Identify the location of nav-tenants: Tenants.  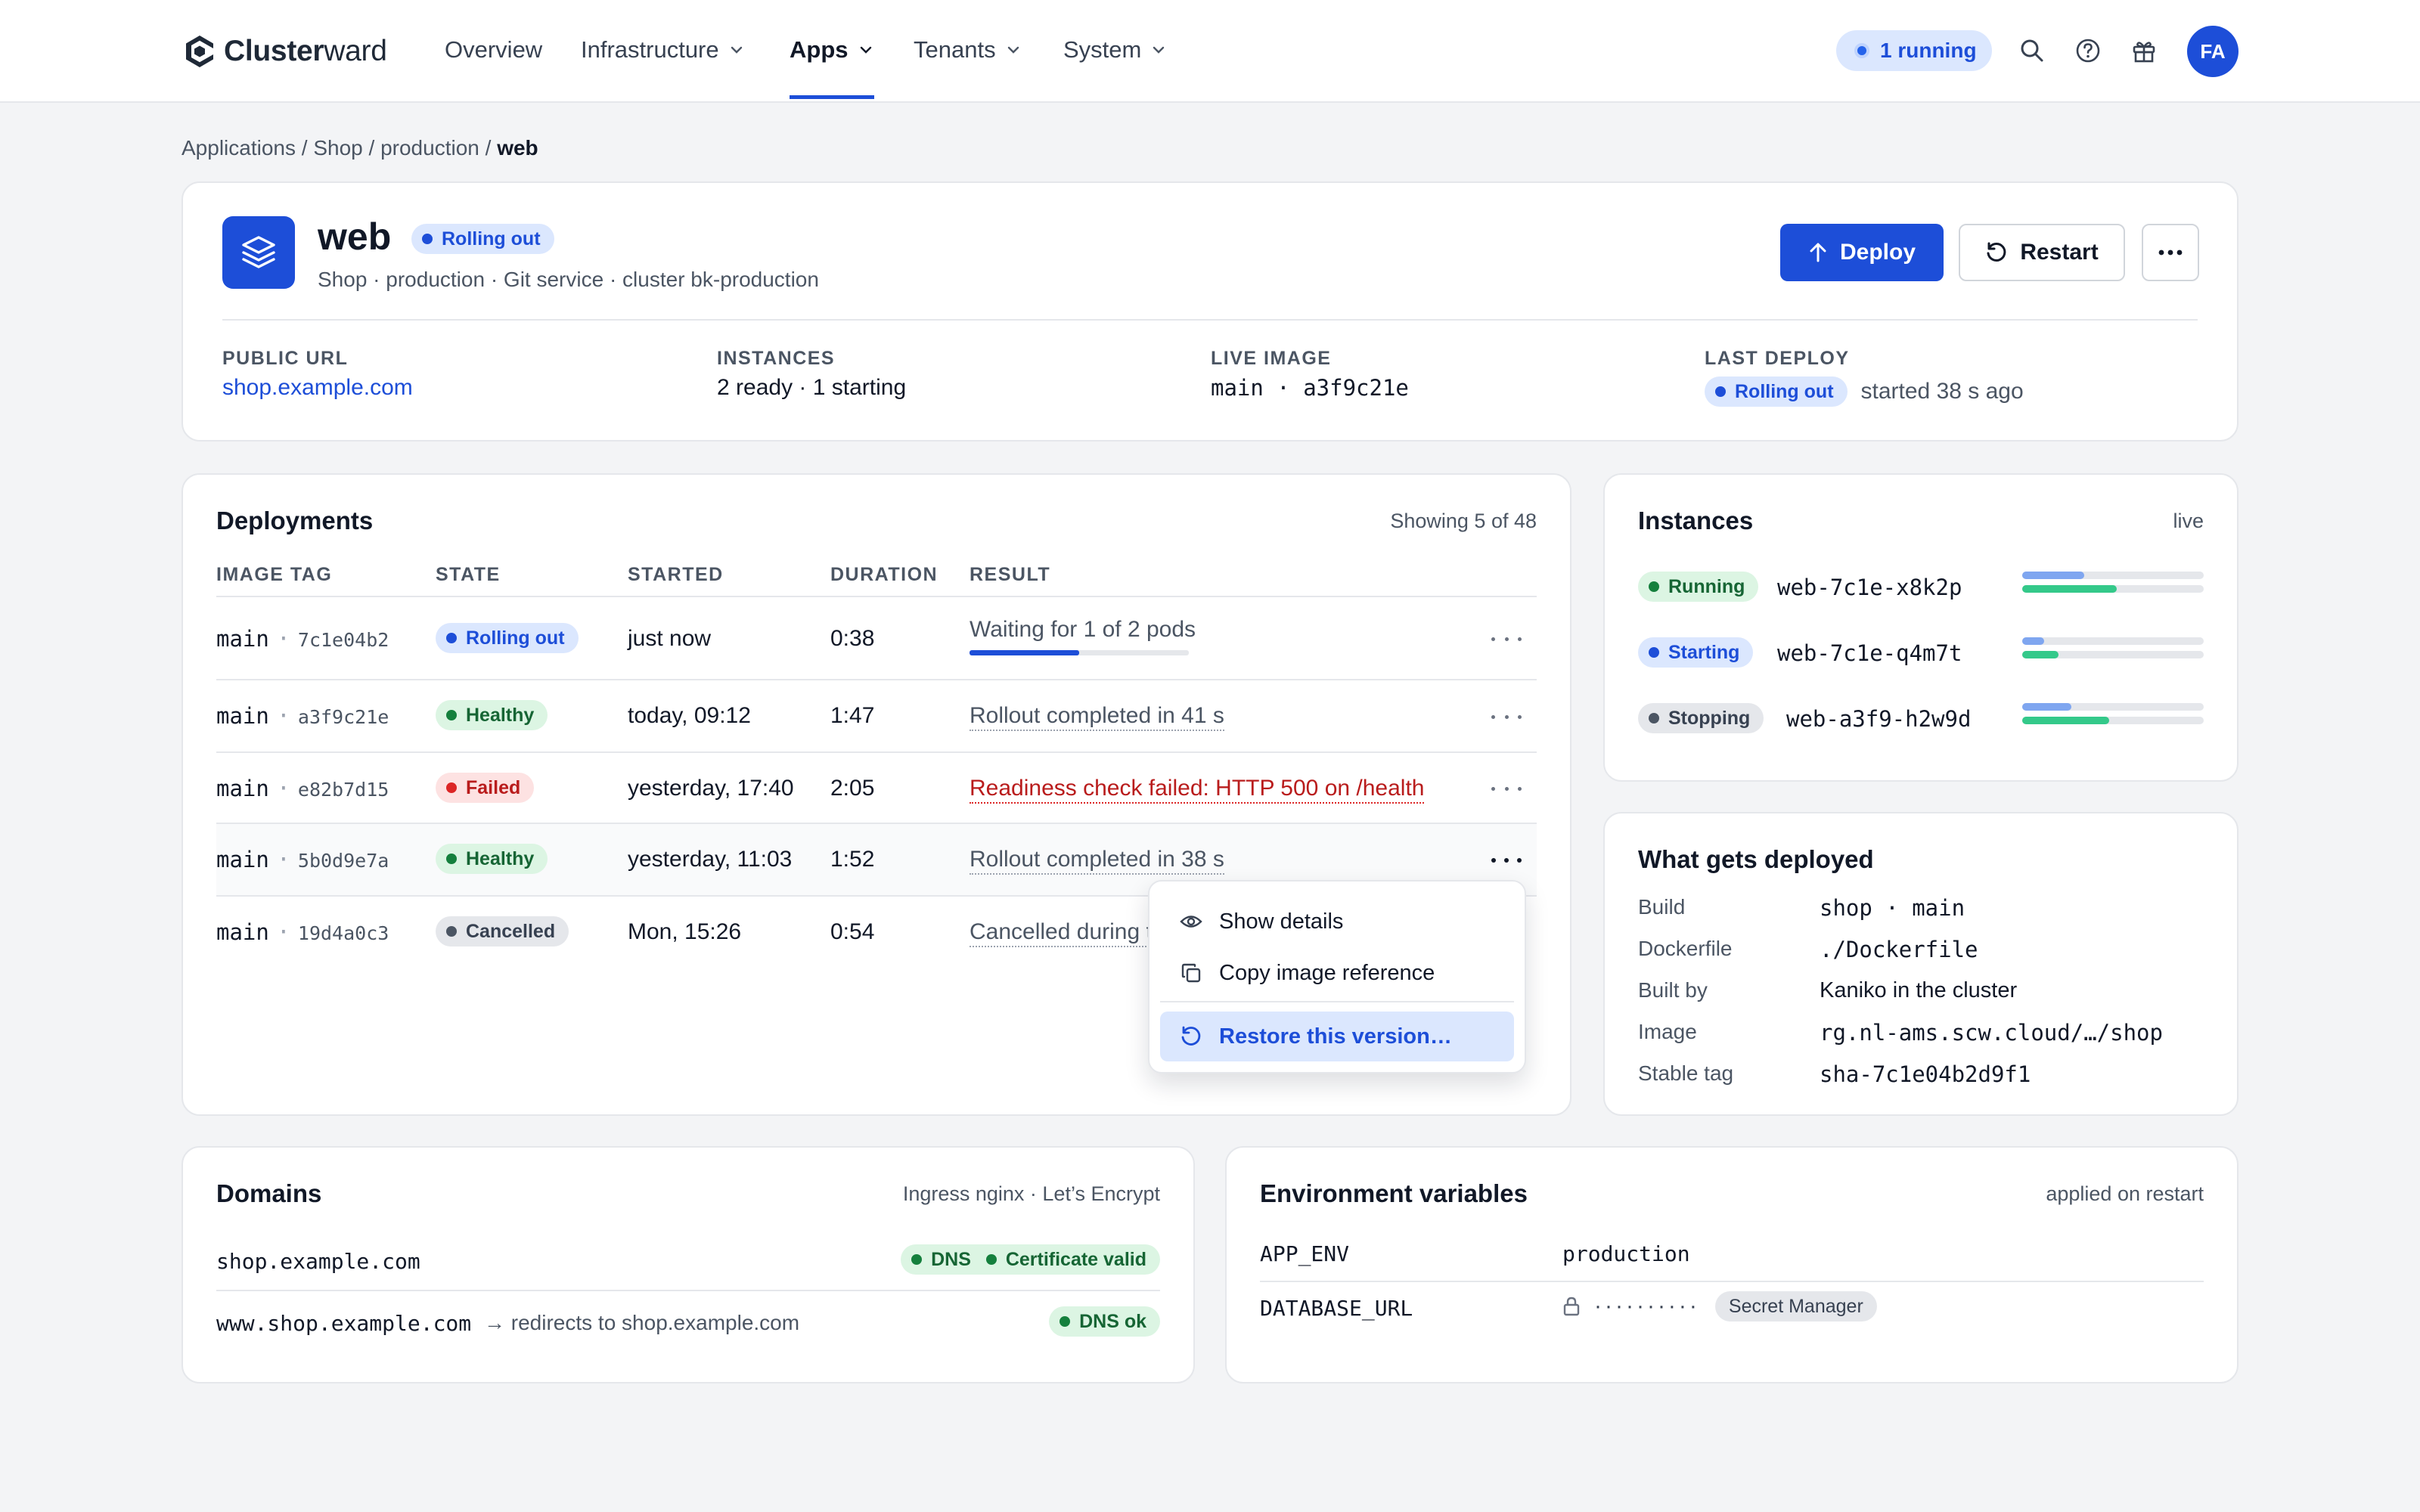
(967, 50).